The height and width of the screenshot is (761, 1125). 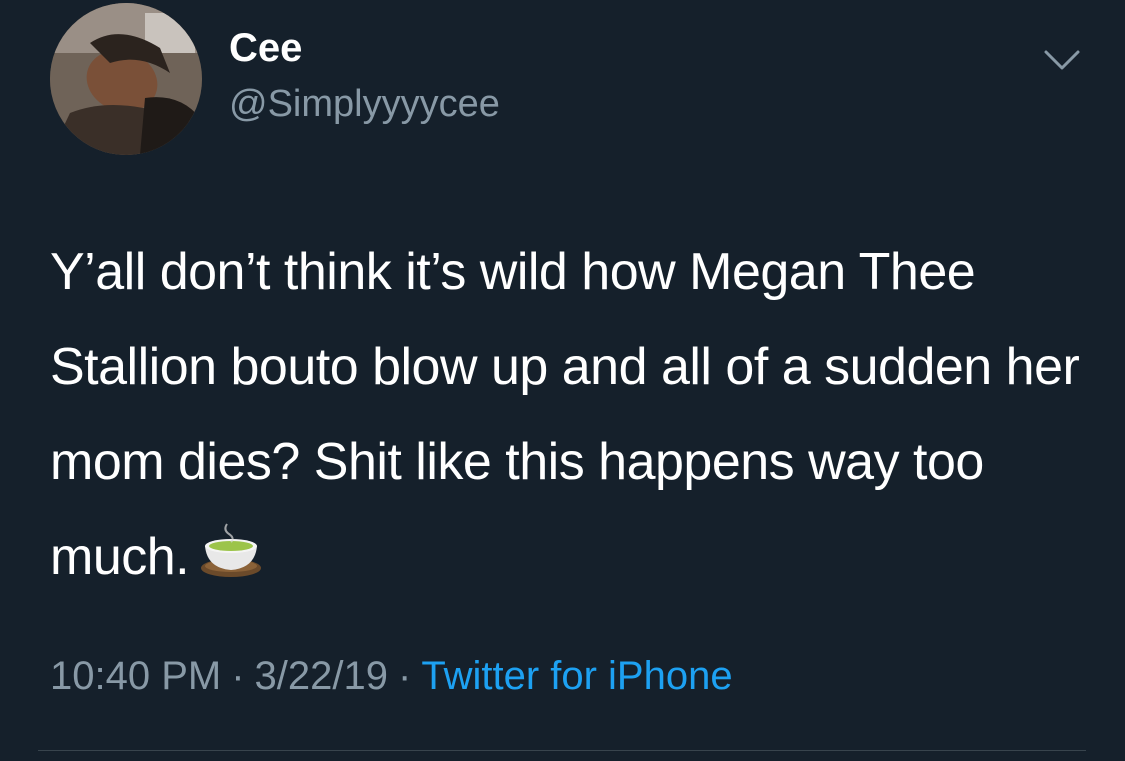 I want to click on tweet-meta: 10:40 PM · 3/22/19 · Twitter for iPhone, so click(x=391, y=676).